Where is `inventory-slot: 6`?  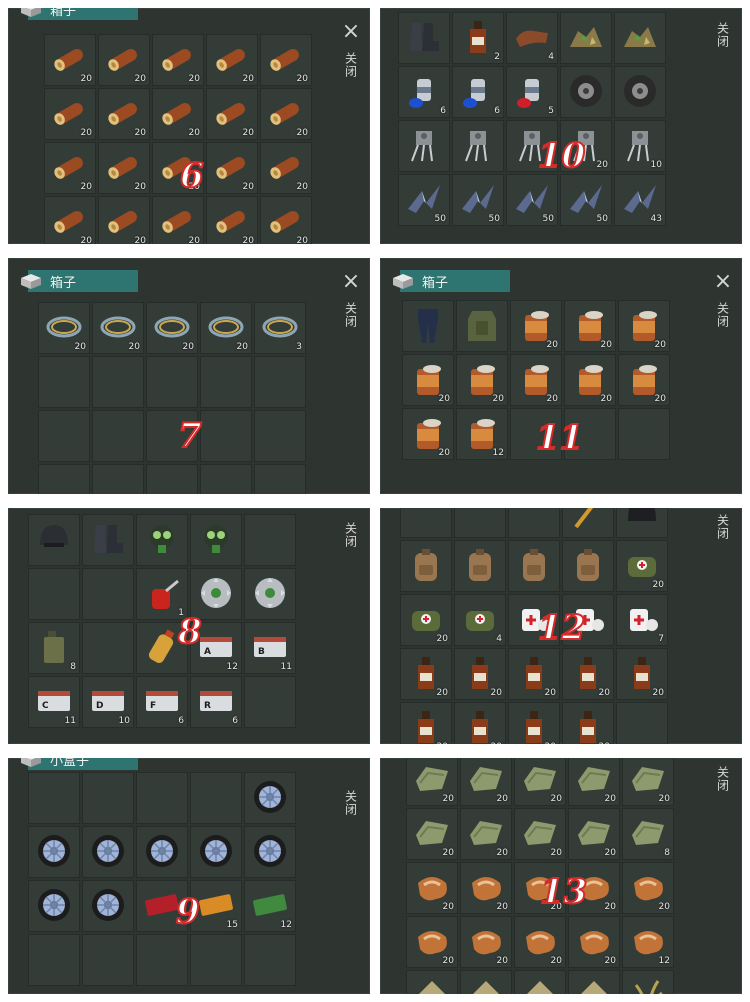
inventory-slot: 6 is located at coordinates (424, 92).